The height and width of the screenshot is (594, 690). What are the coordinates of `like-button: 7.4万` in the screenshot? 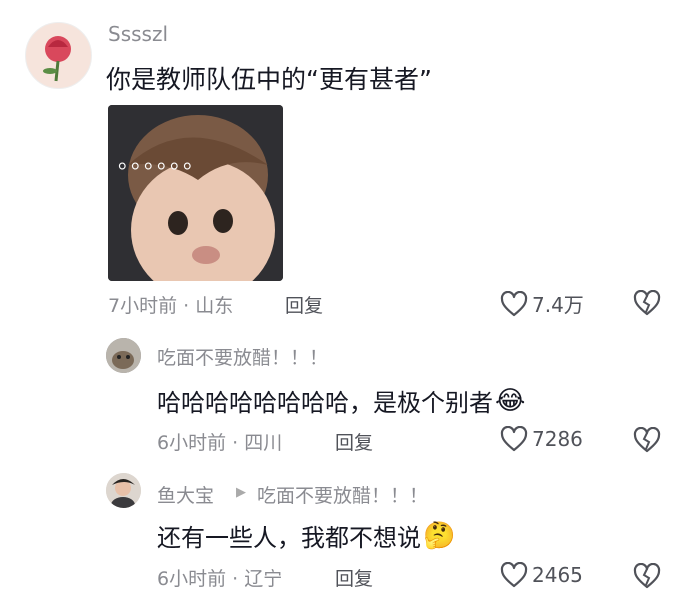 It's located at (542, 303).